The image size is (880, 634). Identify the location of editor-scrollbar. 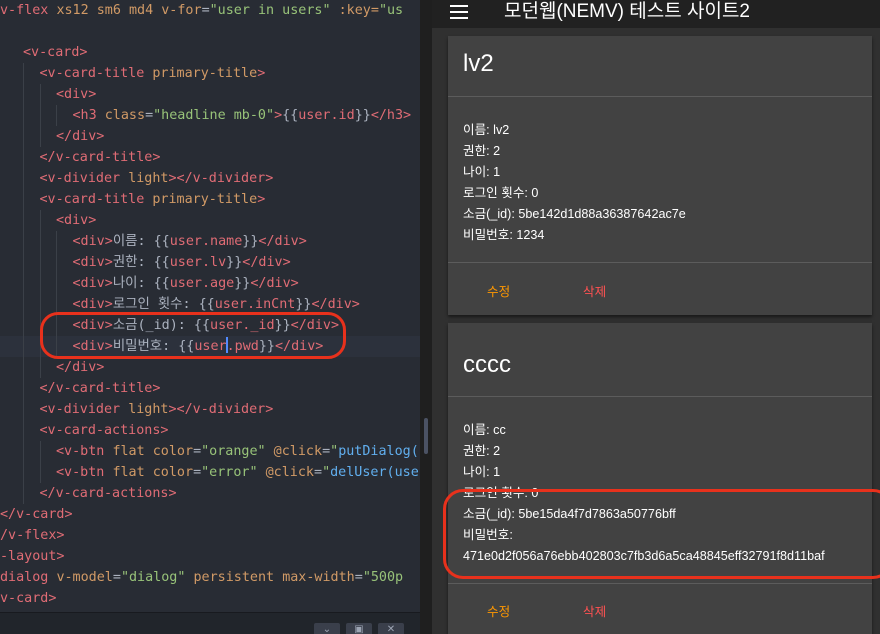
(426, 436).